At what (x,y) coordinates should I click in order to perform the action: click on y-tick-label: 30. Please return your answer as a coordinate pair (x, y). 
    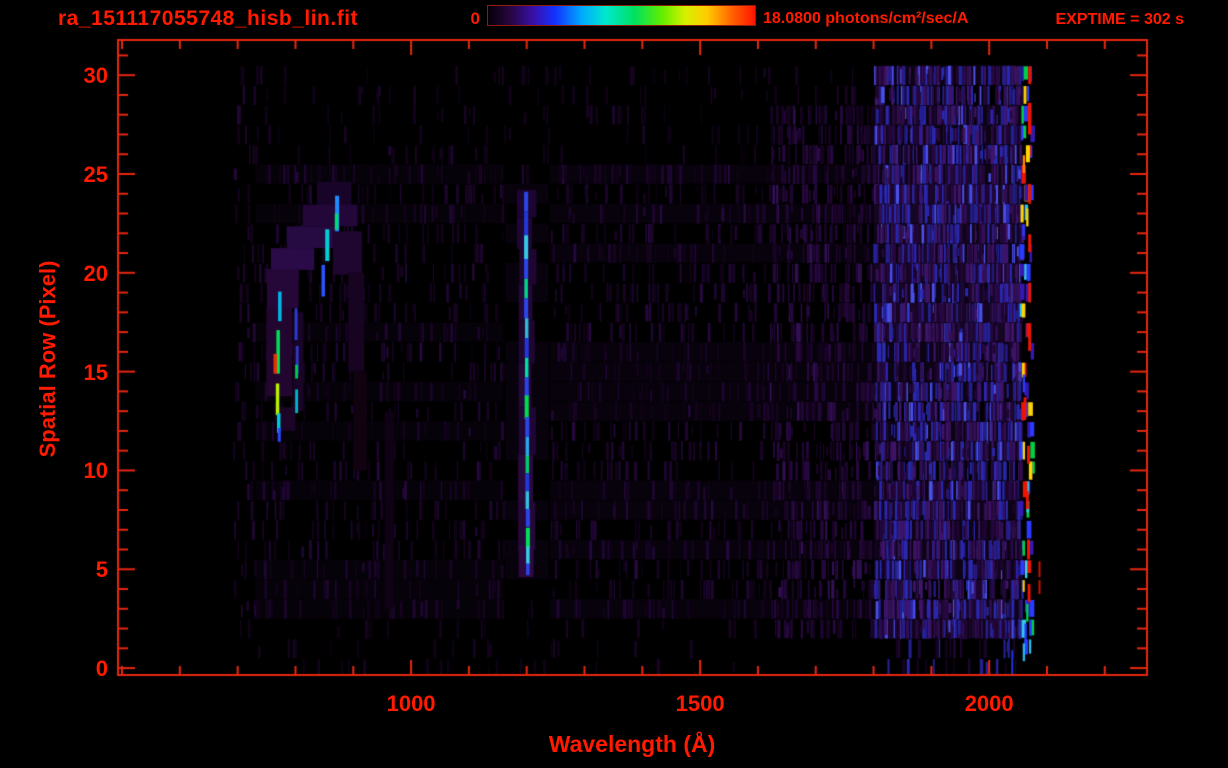
    Looking at the image, I should click on (95, 76).